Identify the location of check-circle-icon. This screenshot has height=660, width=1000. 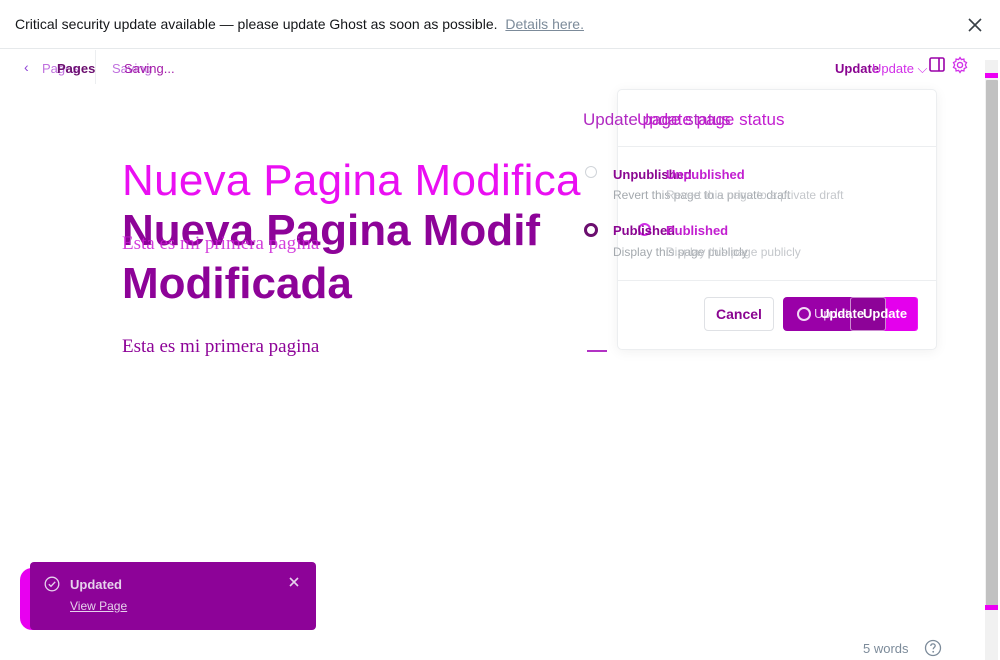
(52, 584).